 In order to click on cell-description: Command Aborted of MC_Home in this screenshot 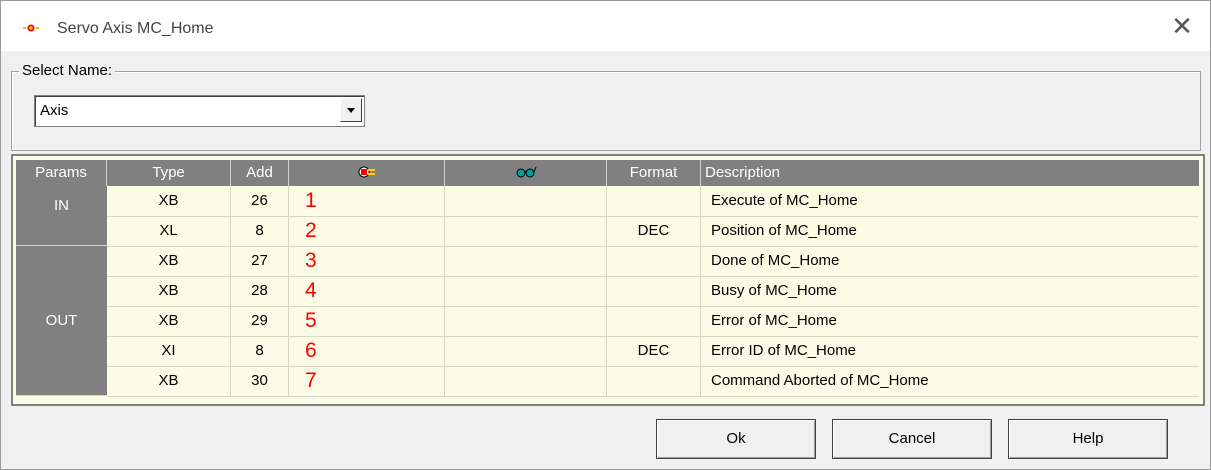, I will do `click(820, 380)`.